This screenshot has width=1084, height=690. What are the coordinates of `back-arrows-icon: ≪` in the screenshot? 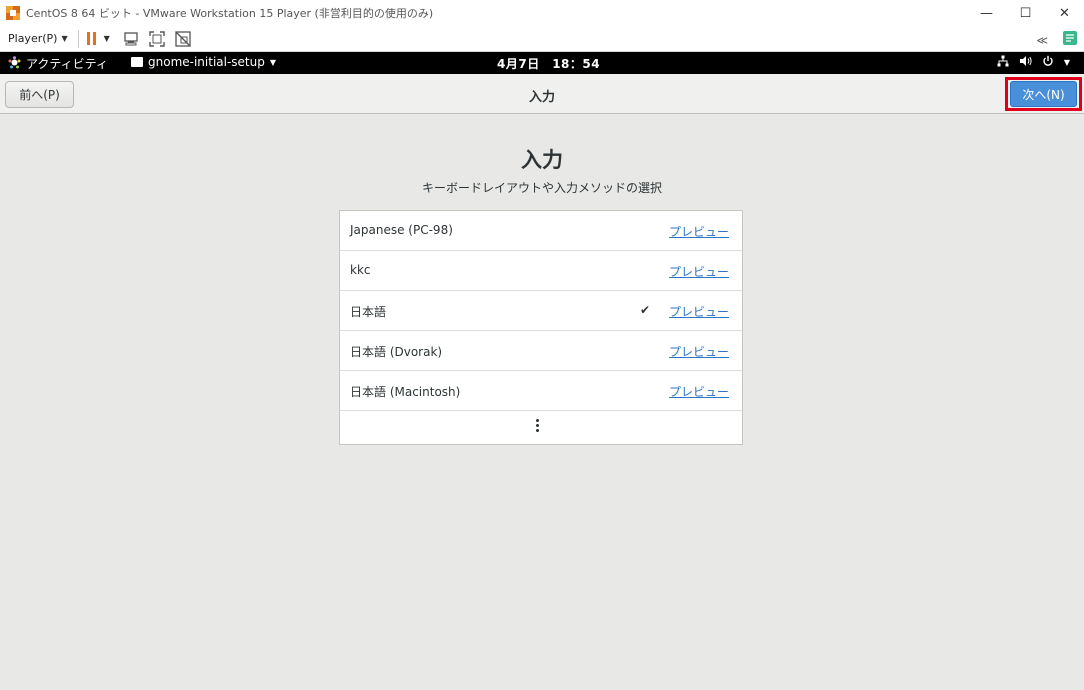 It's located at (1042, 40).